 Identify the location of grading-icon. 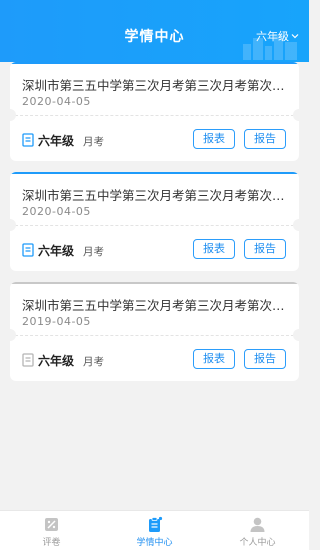
(51, 524).